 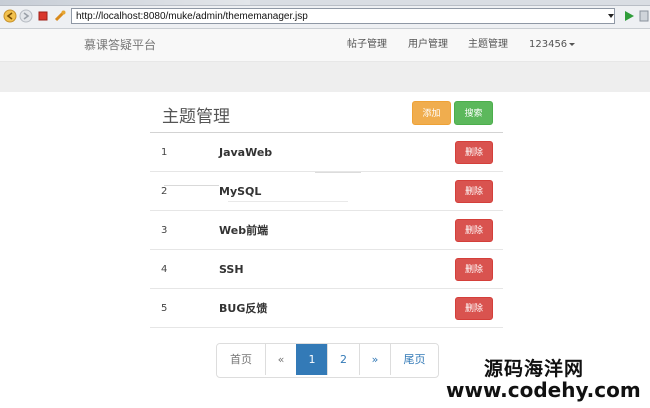 What do you see at coordinates (374, 359) in the screenshot?
I see `page-next-link: »` at bounding box center [374, 359].